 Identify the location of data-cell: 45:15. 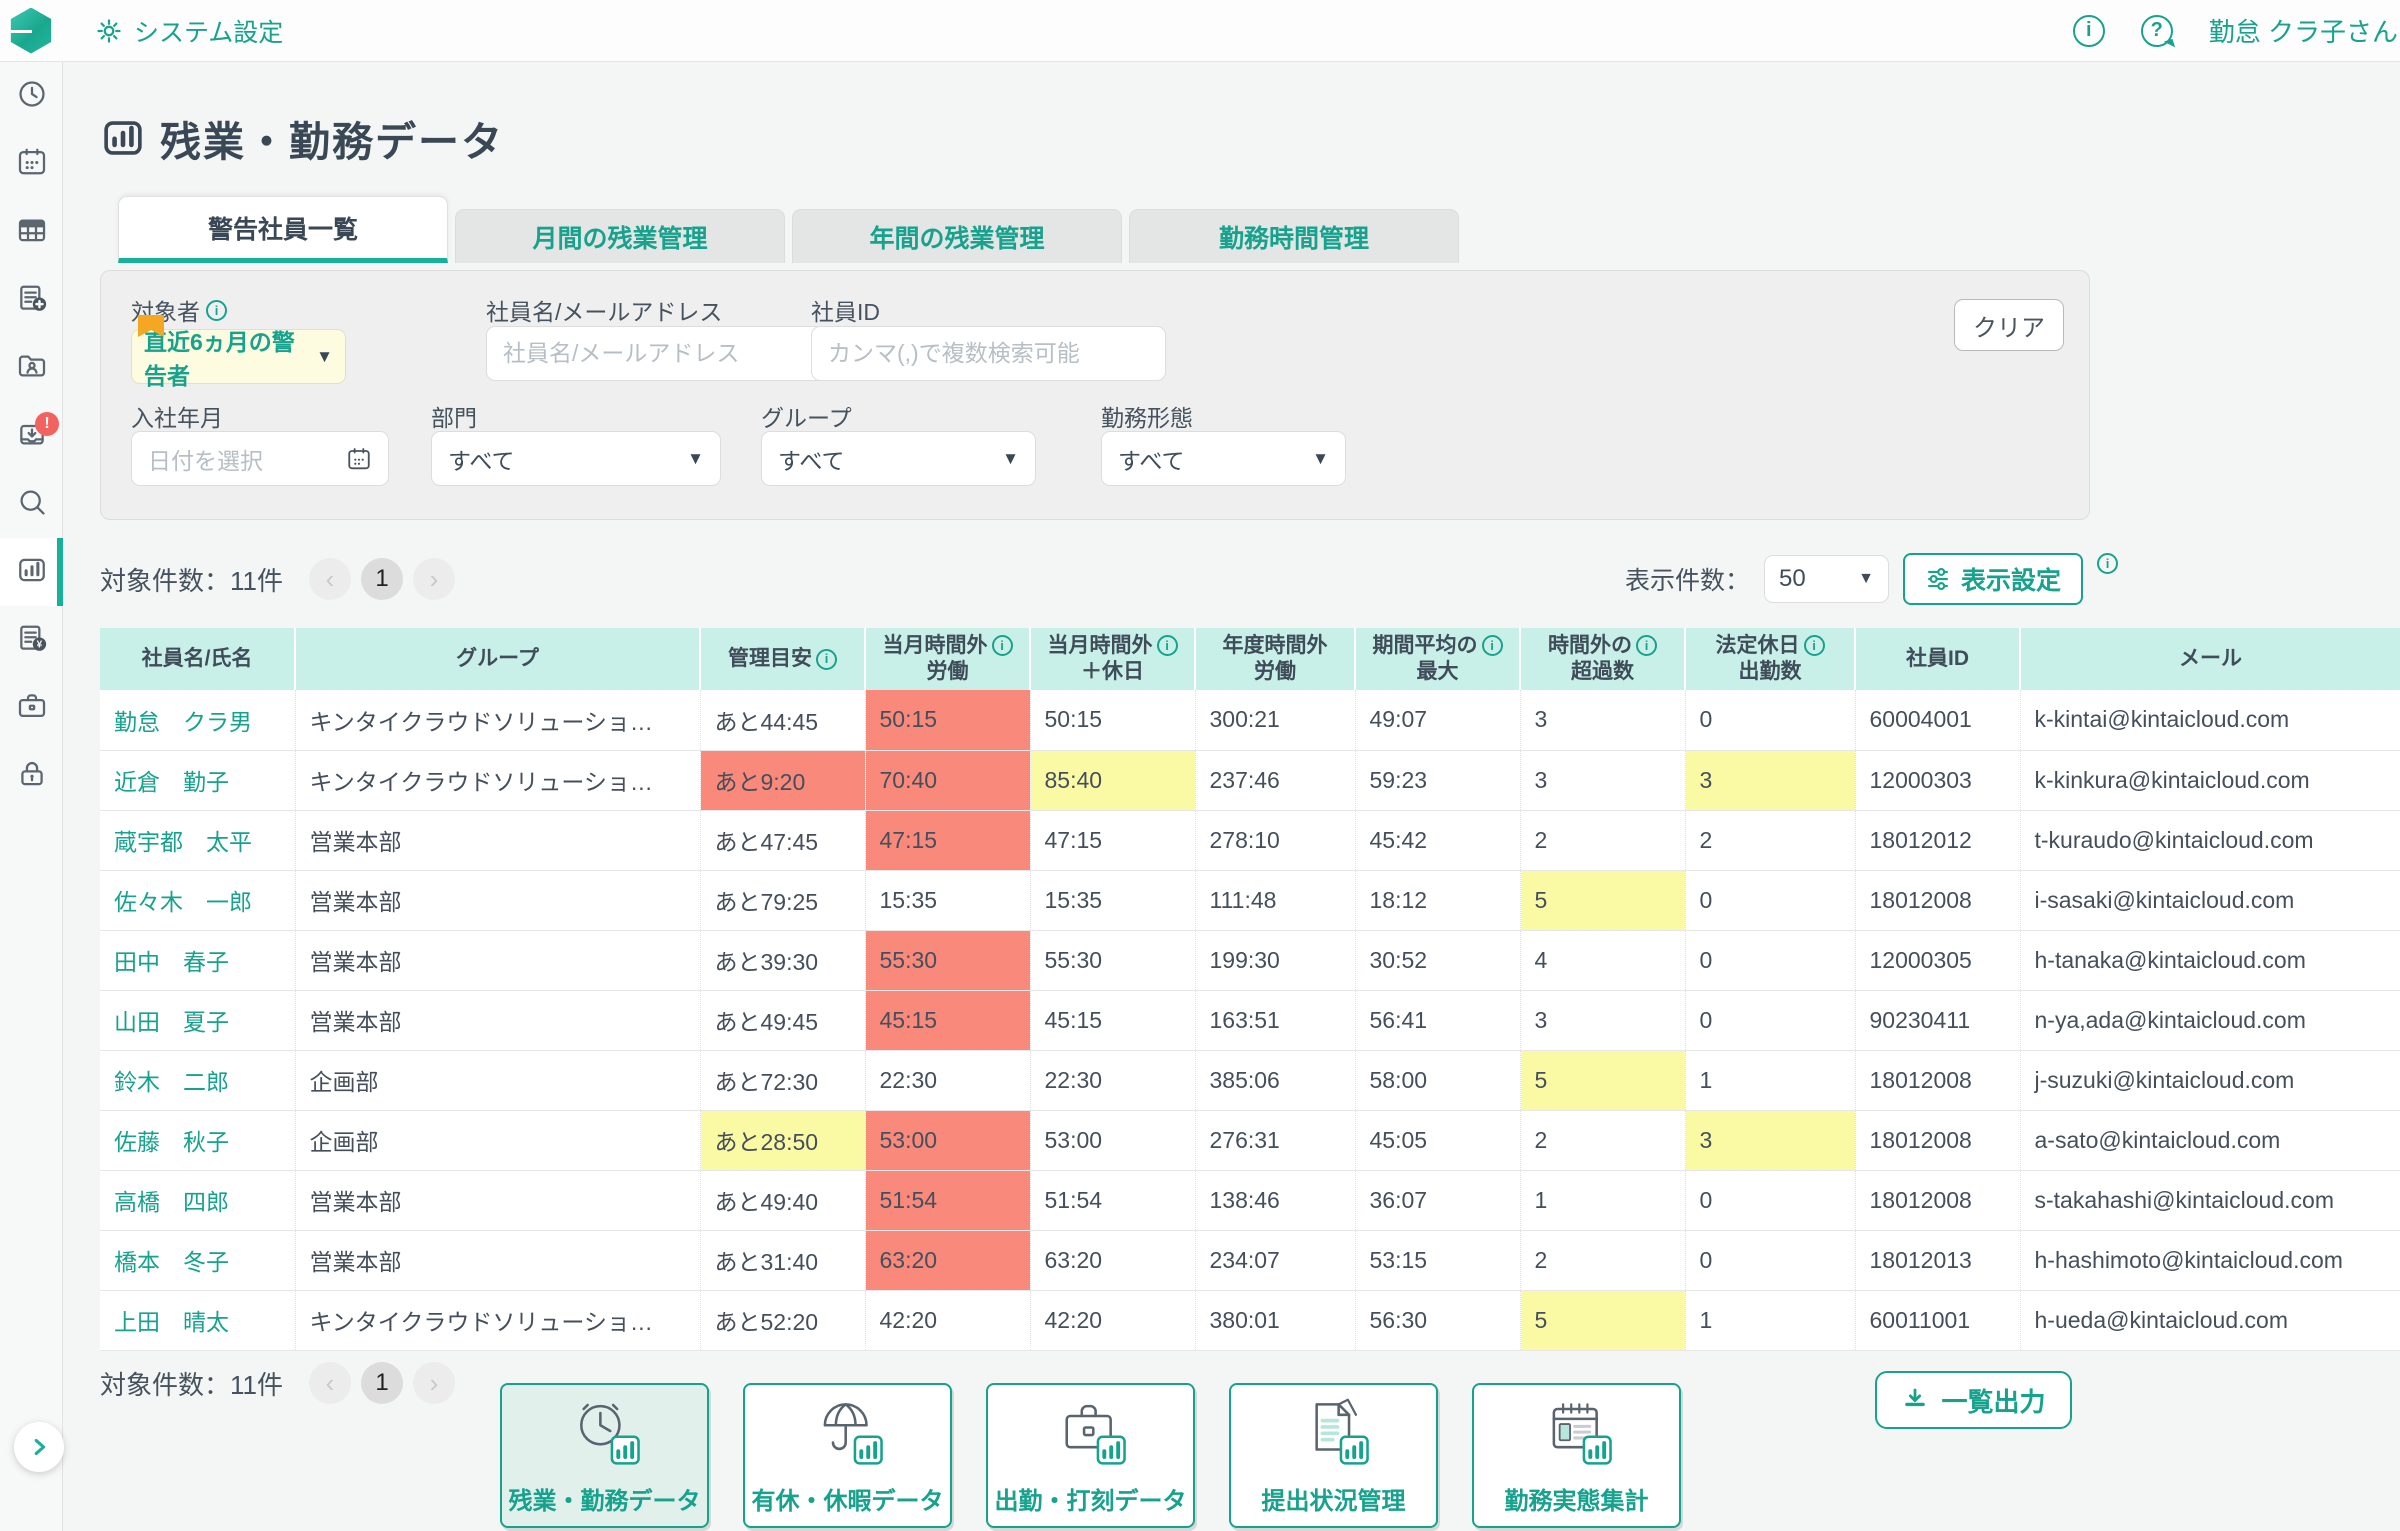
(948, 1020).